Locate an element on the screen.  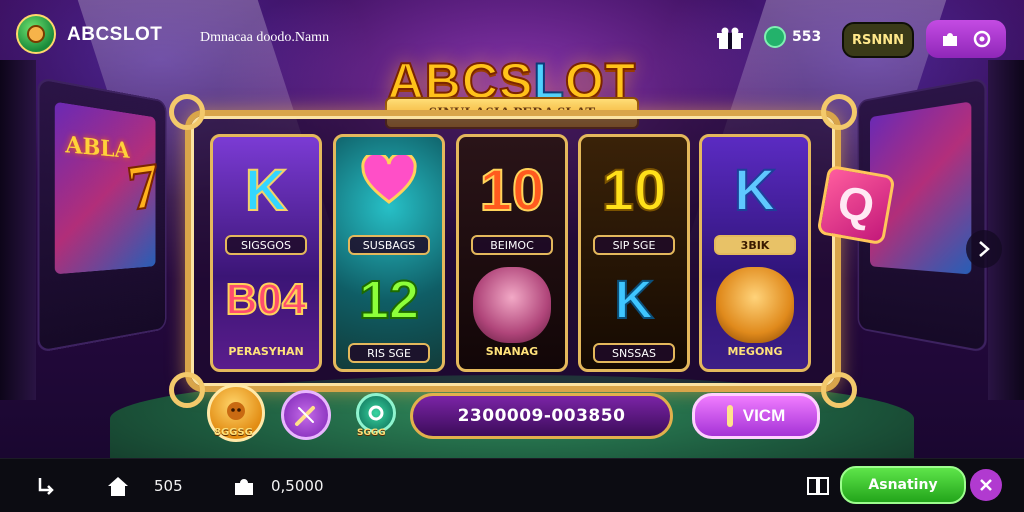
home-button is located at coordinates (118, 485).